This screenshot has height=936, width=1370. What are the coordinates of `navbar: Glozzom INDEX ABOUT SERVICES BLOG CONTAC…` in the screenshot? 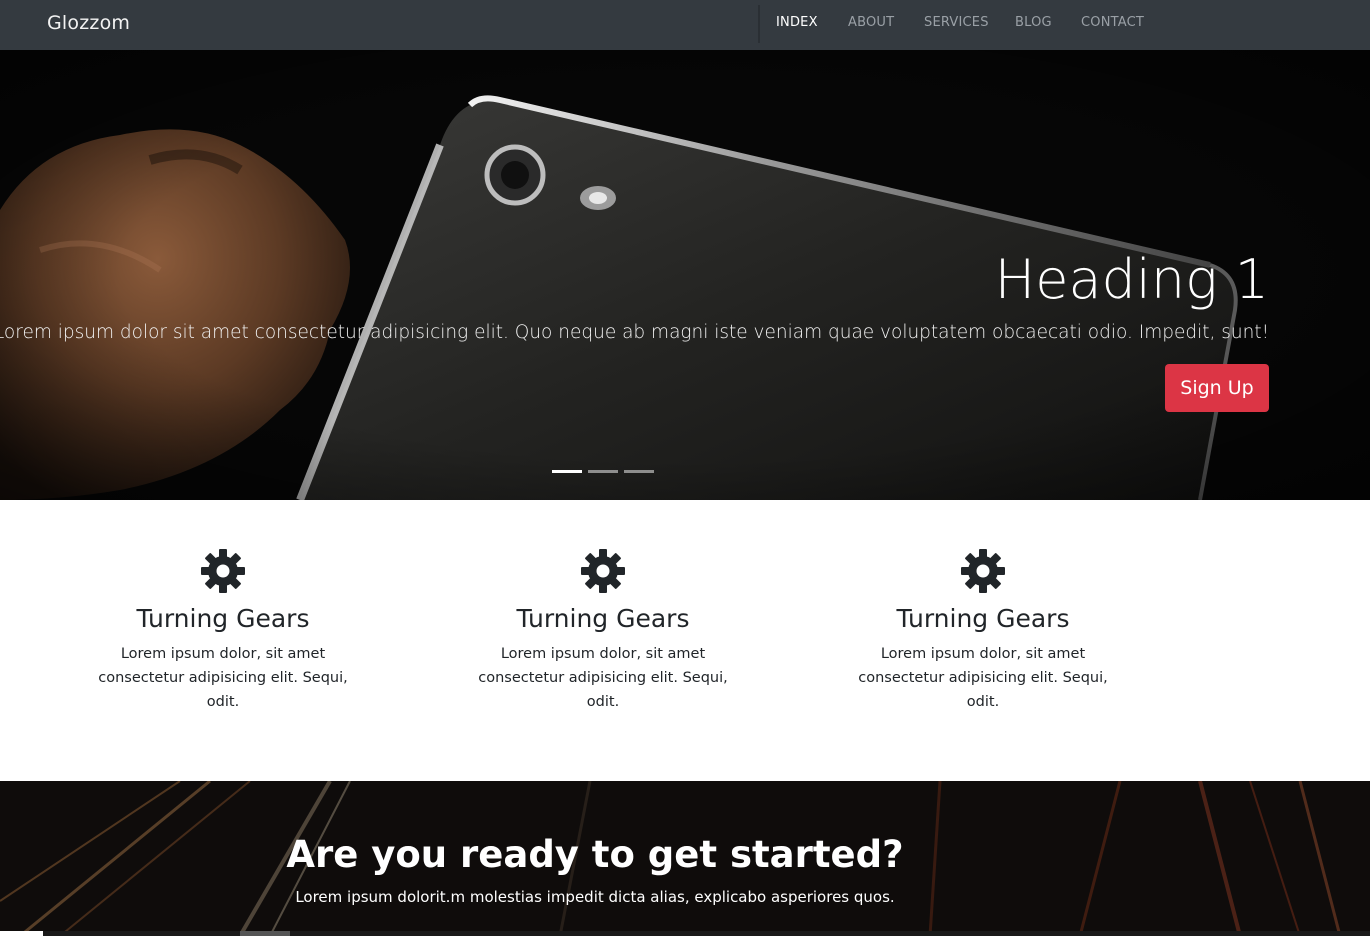 It's located at (685, 25).